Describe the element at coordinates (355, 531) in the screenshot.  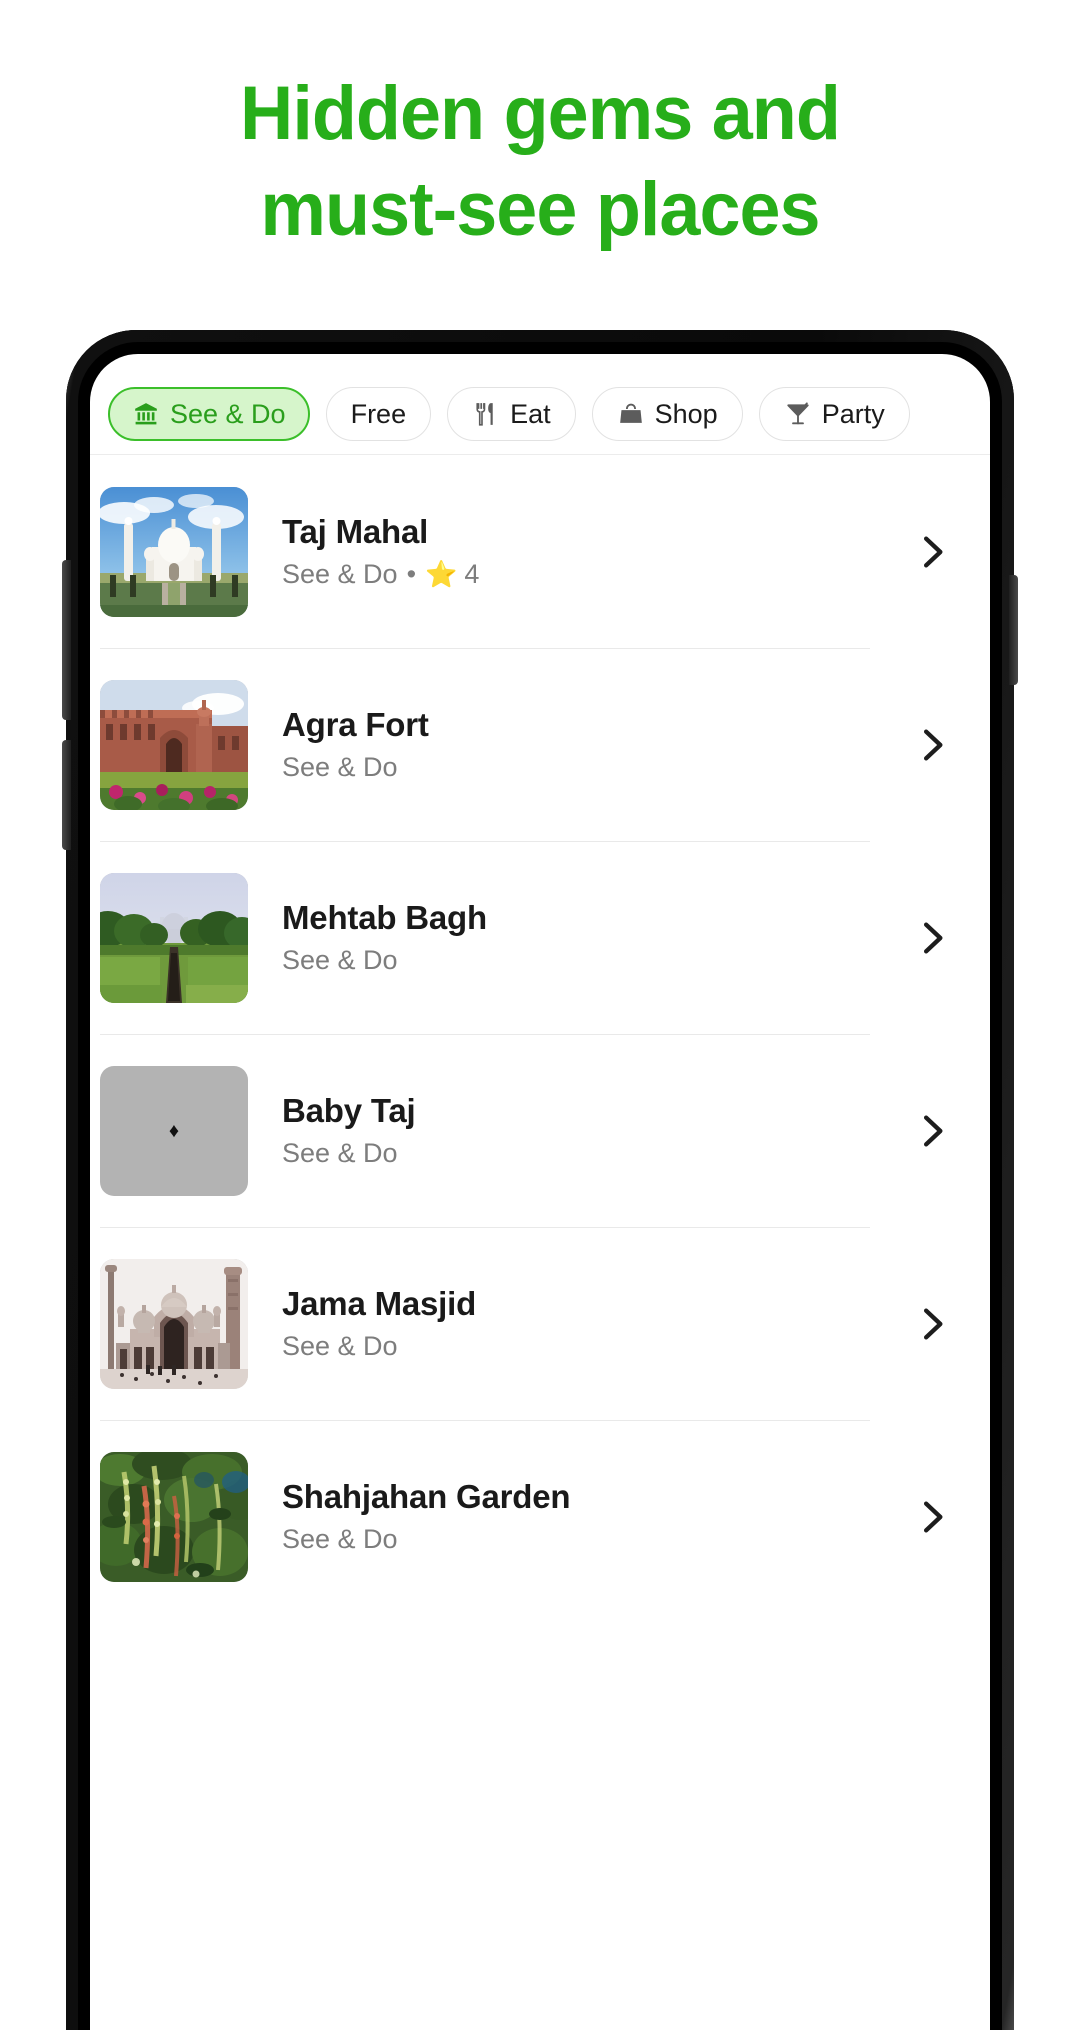
I see `list-item-title: Taj Mahal` at that location.